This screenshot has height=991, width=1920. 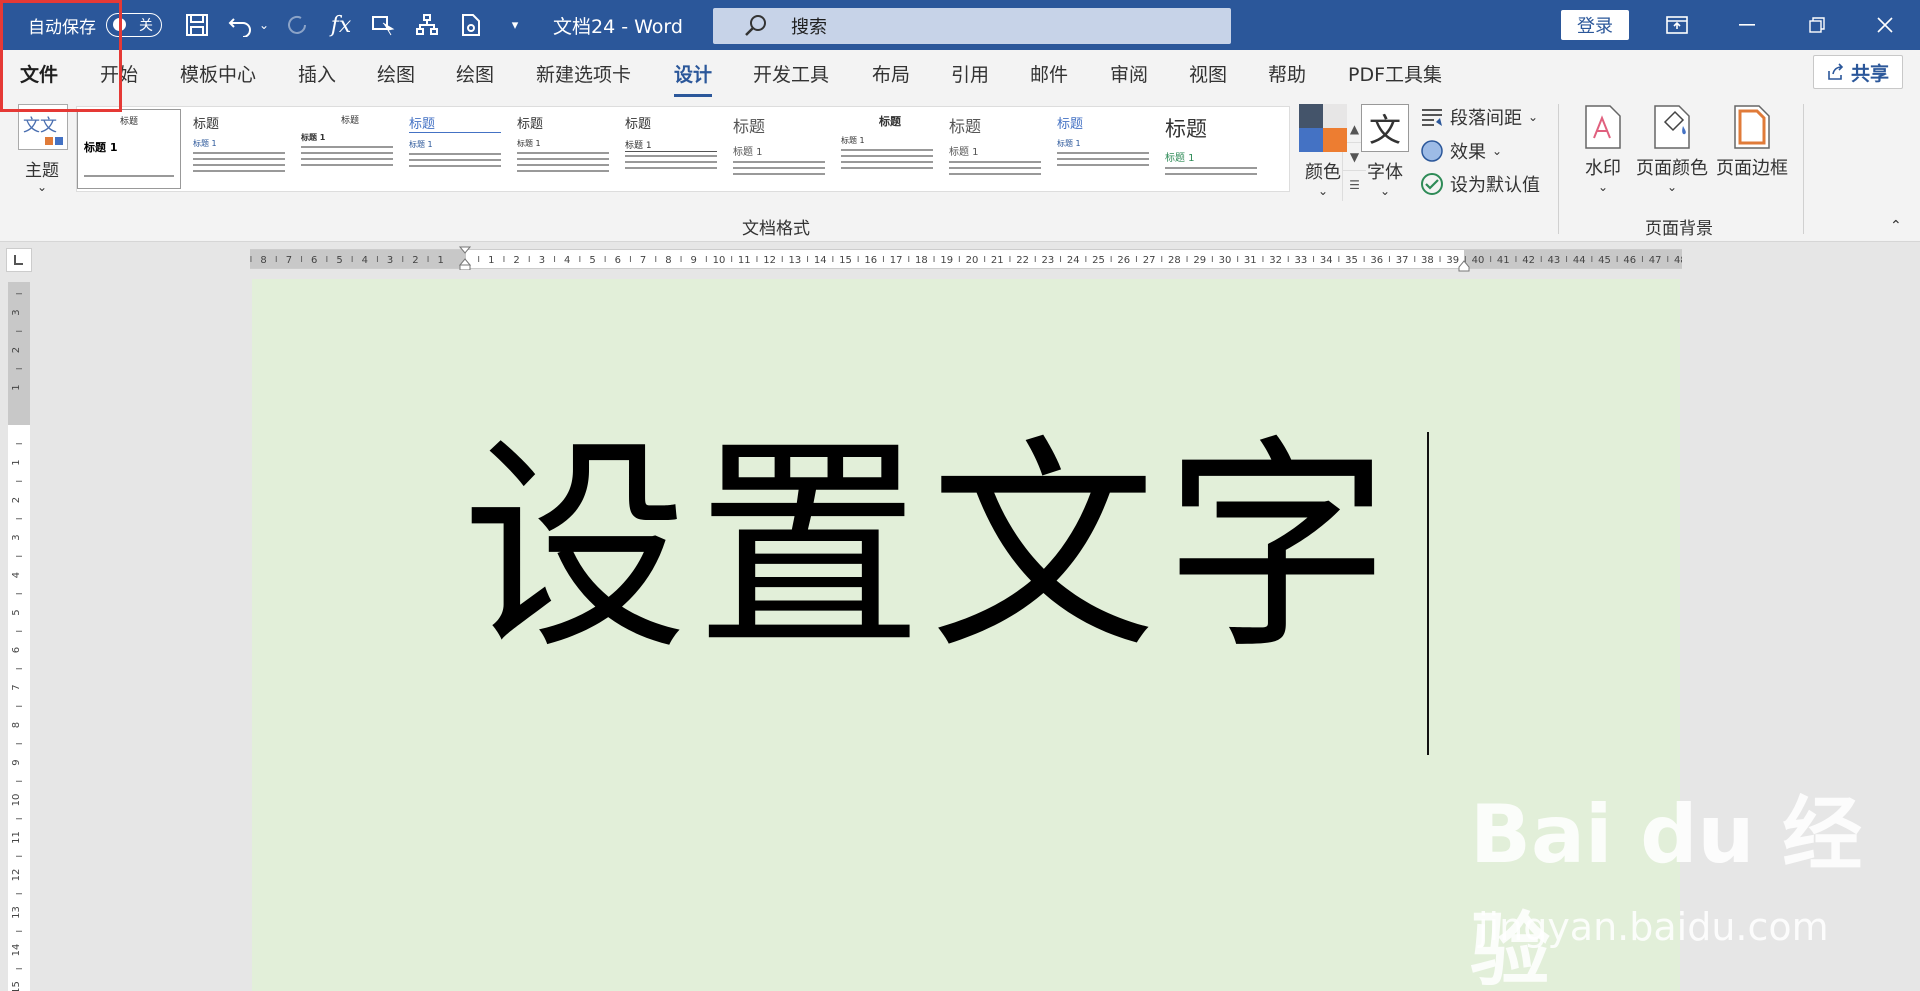 What do you see at coordinates (583, 73) in the screenshot?
I see `tab-new-tab: 新建选项卡` at bounding box center [583, 73].